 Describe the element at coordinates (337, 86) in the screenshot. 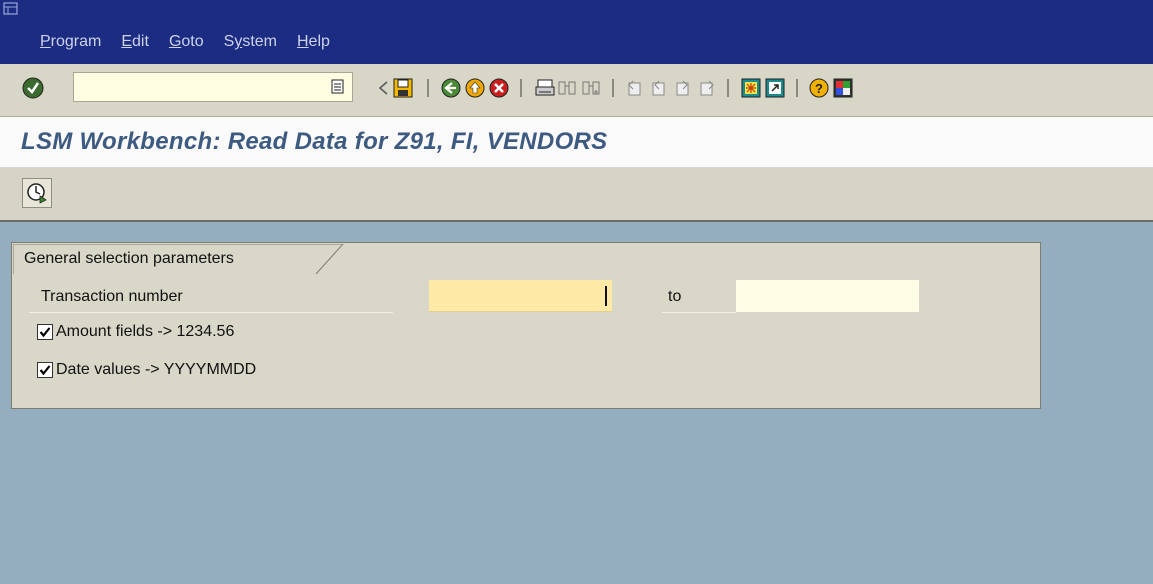

I see `history-icon` at that location.